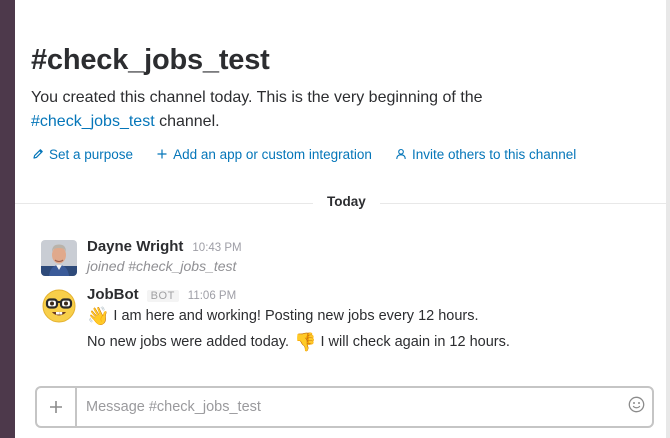  I want to click on smiley-icon, so click(636, 407).